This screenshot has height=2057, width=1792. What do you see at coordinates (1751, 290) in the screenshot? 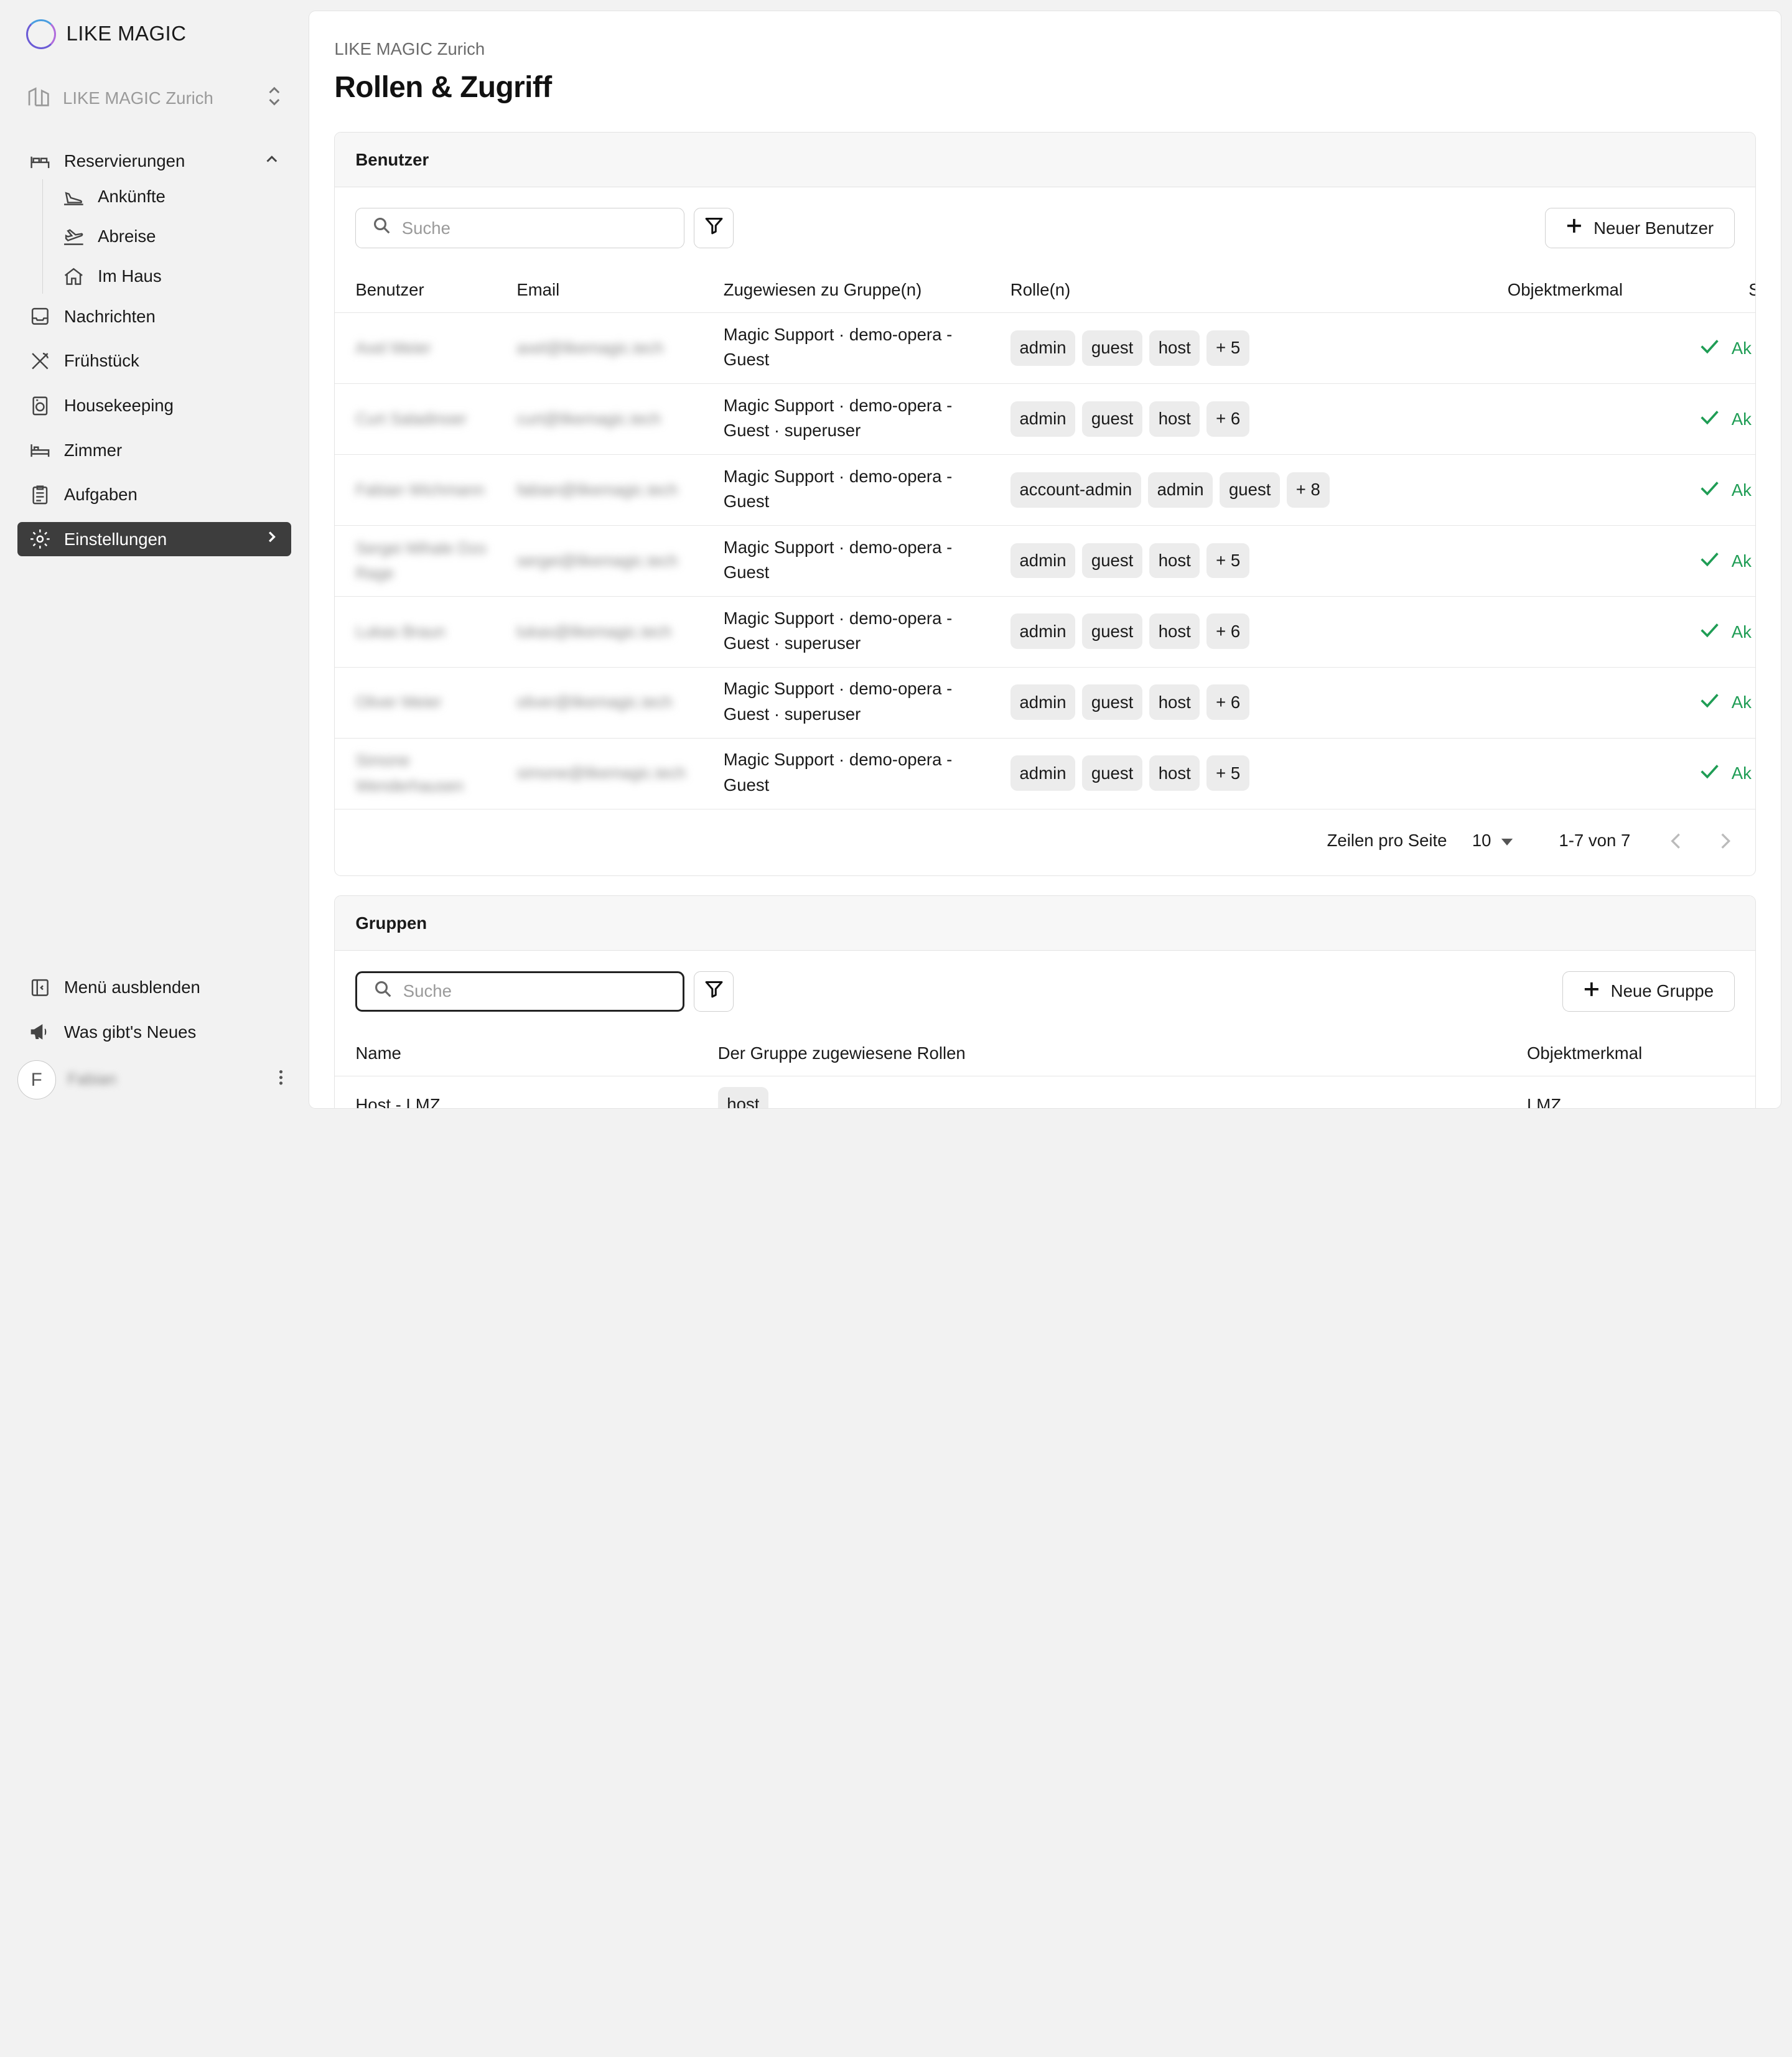
I see `column-header-status: S` at bounding box center [1751, 290].